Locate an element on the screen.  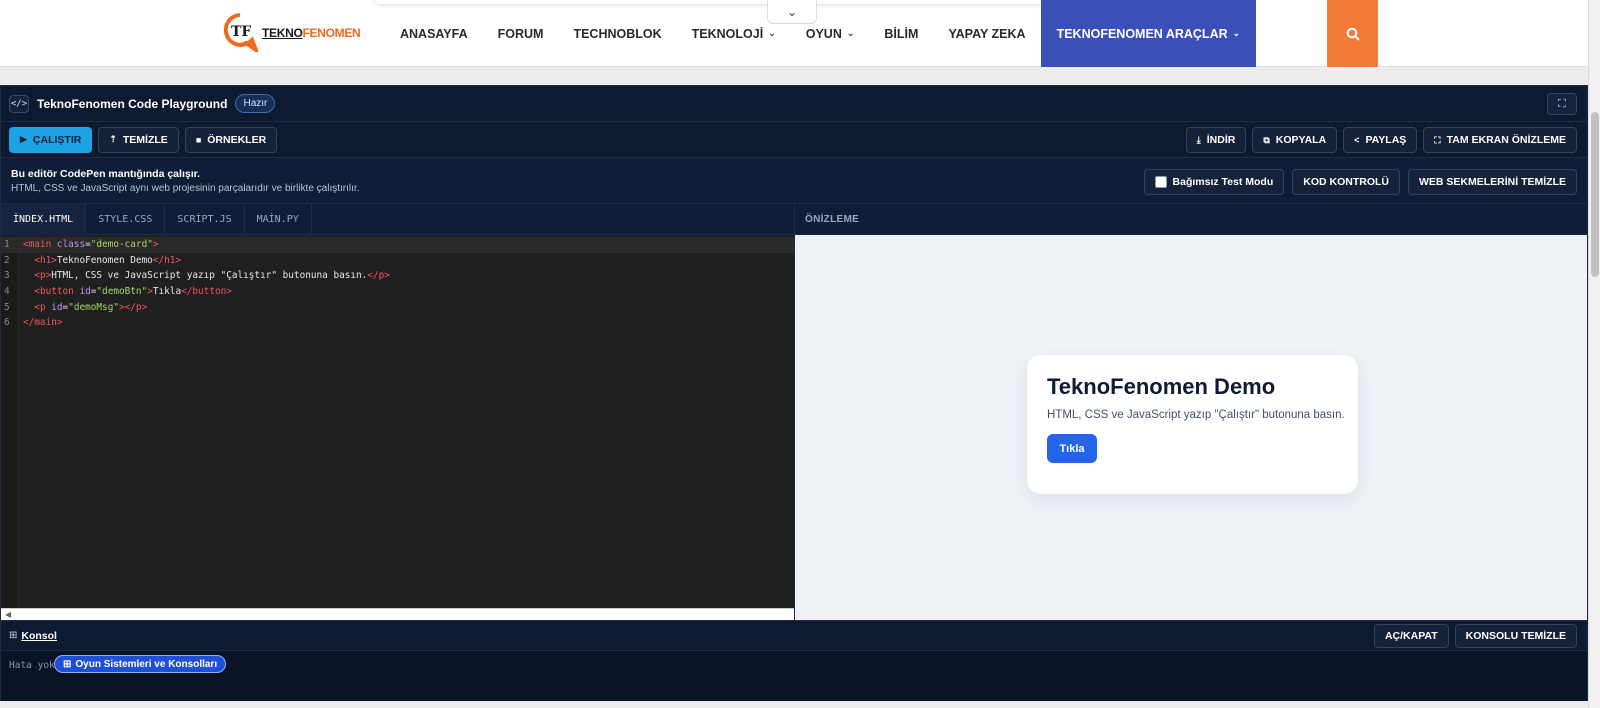
play-icon: ▶ is located at coordinates (23, 139).